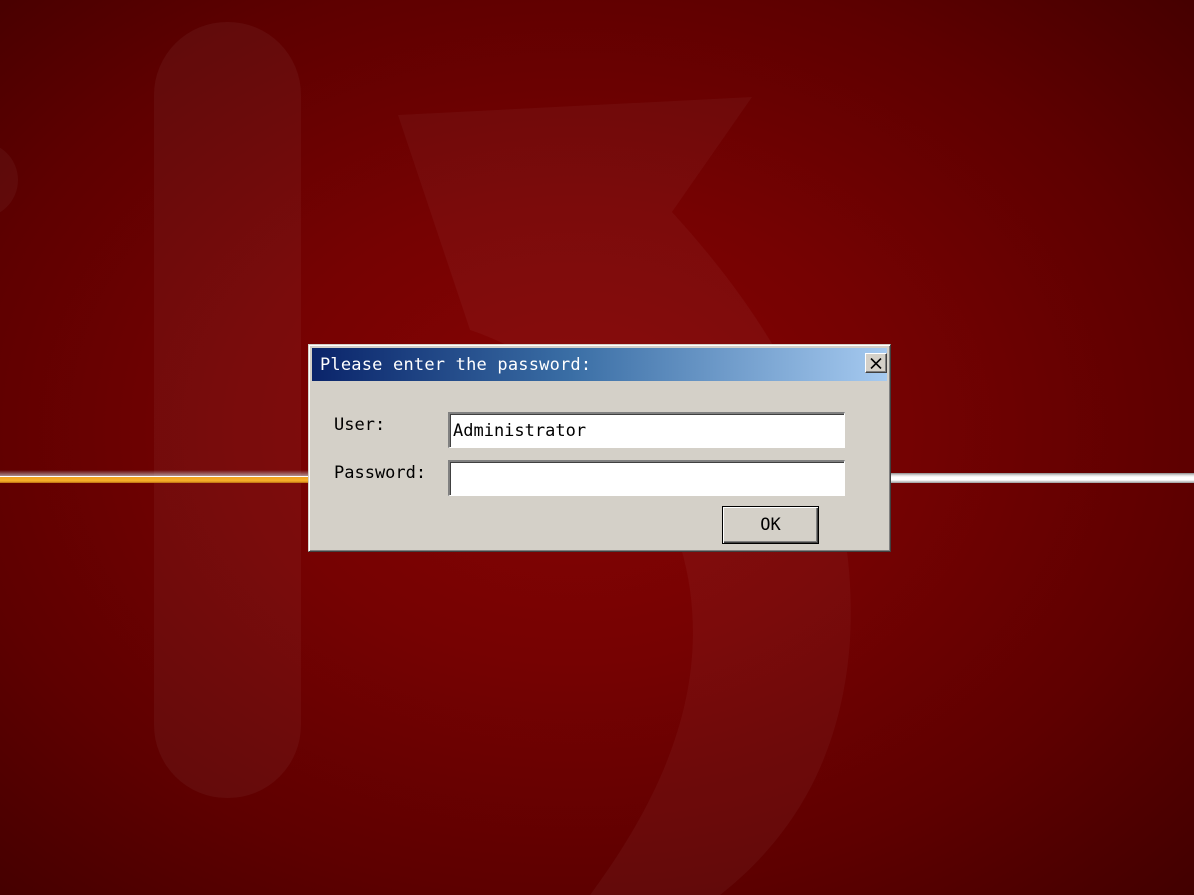 The height and width of the screenshot is (895, 1194). I want to click on ok-button: OK, so click(770, 525).